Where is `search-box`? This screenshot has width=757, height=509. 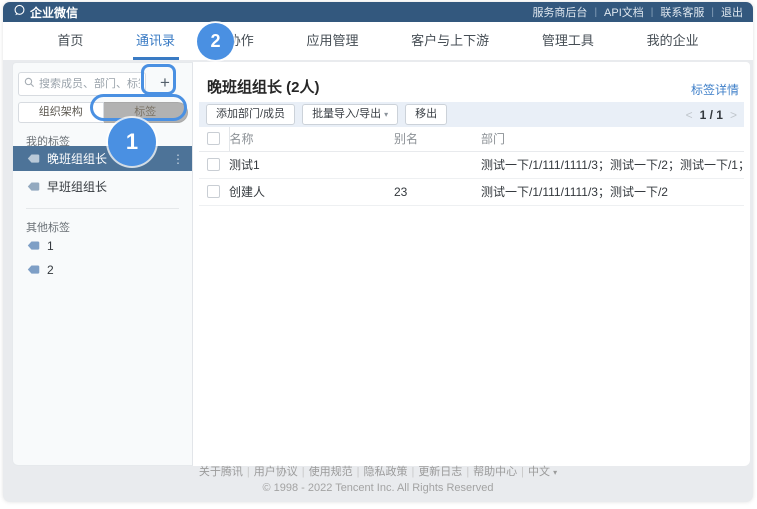 search-box is located at coordinates (82, 84).